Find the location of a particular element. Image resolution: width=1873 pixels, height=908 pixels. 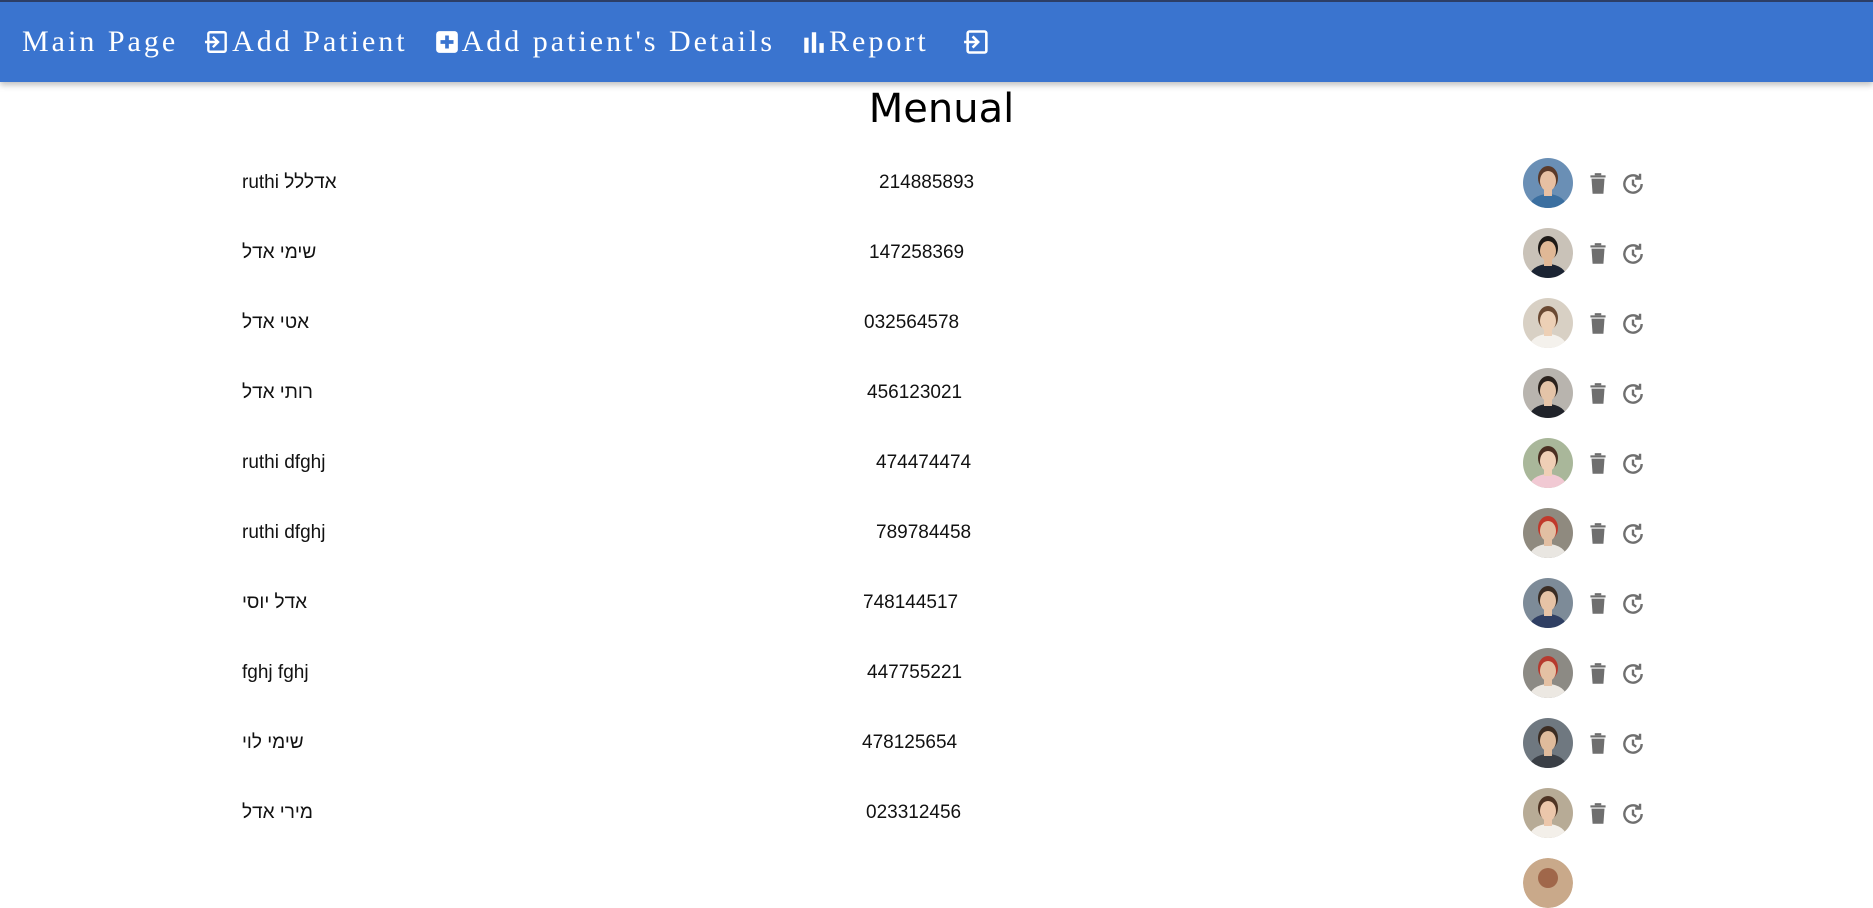

nav-report: Report is located at coordinates (865, 42).